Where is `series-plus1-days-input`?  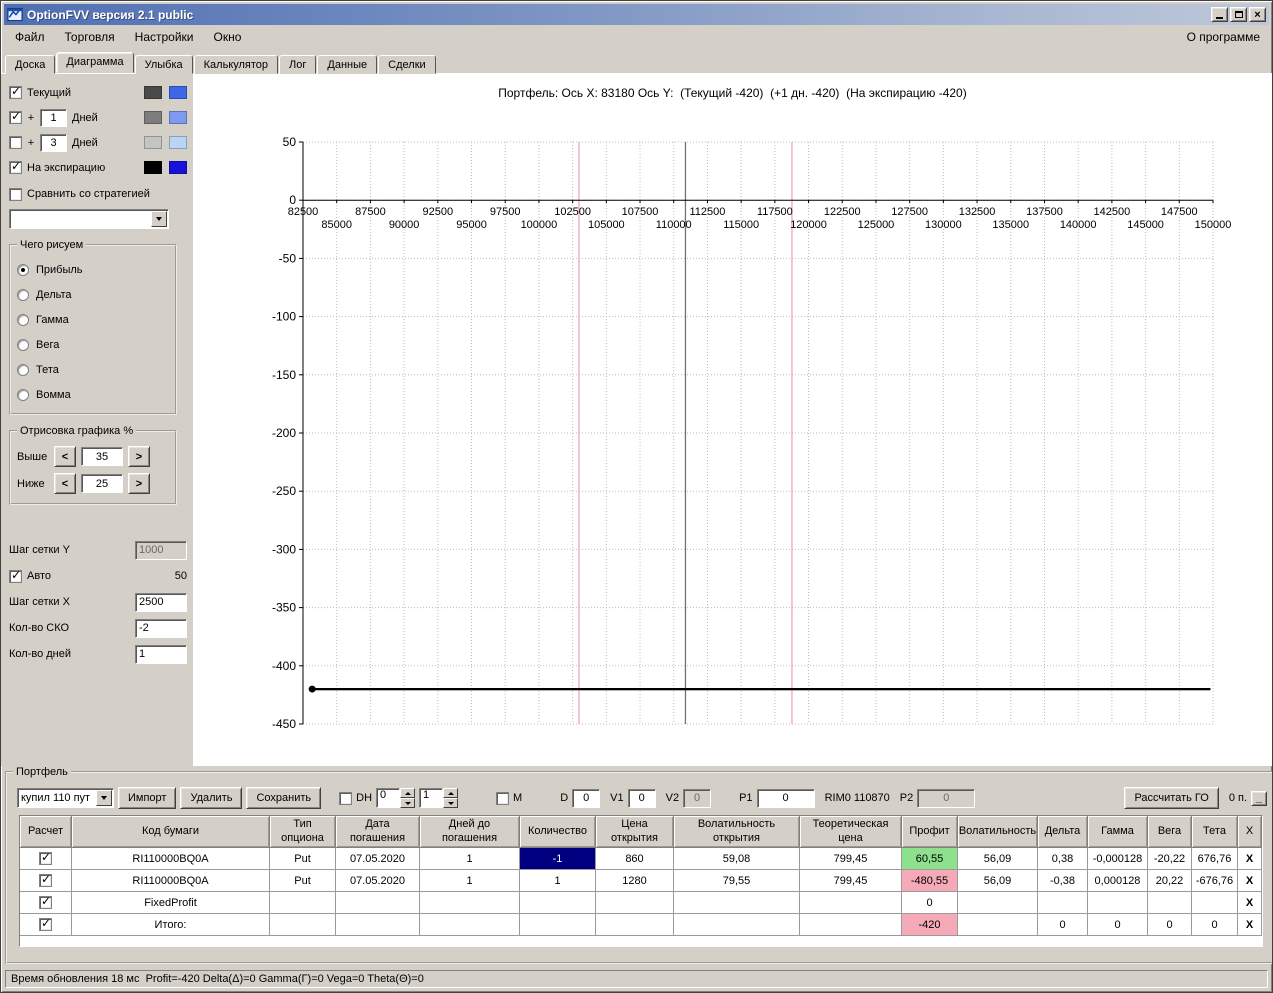
series-plus1-days-input is located at coordinates (53, 117).